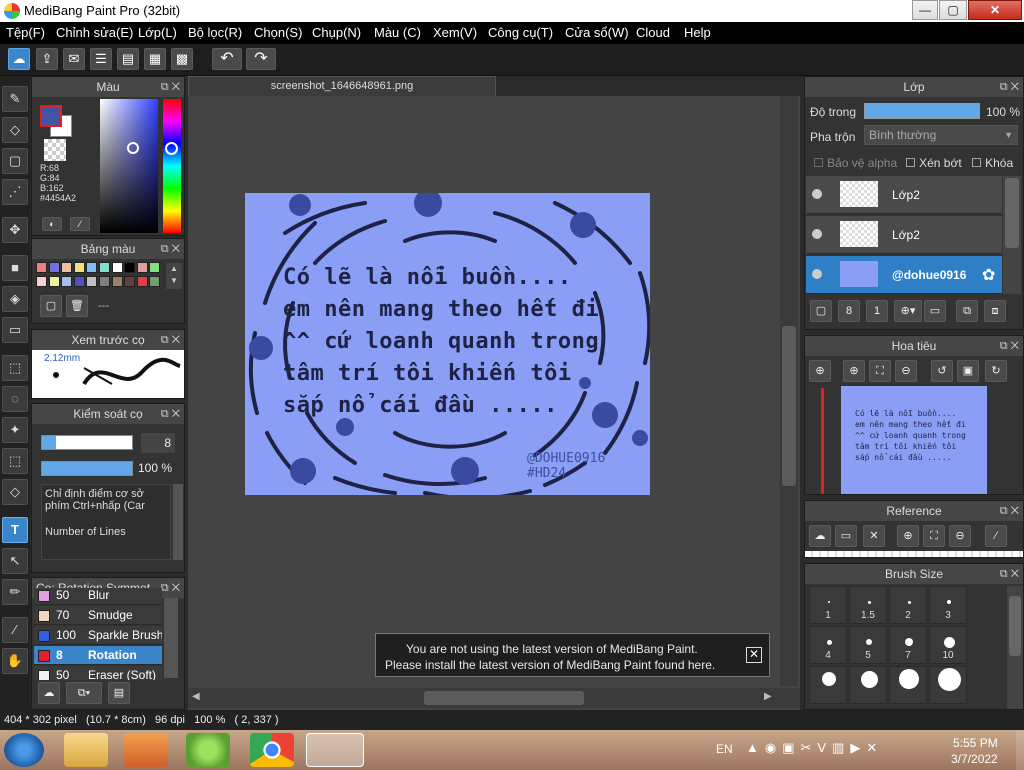 The image size is (1024, 770). I want to click on menu-help: Help, so click(697, 32).